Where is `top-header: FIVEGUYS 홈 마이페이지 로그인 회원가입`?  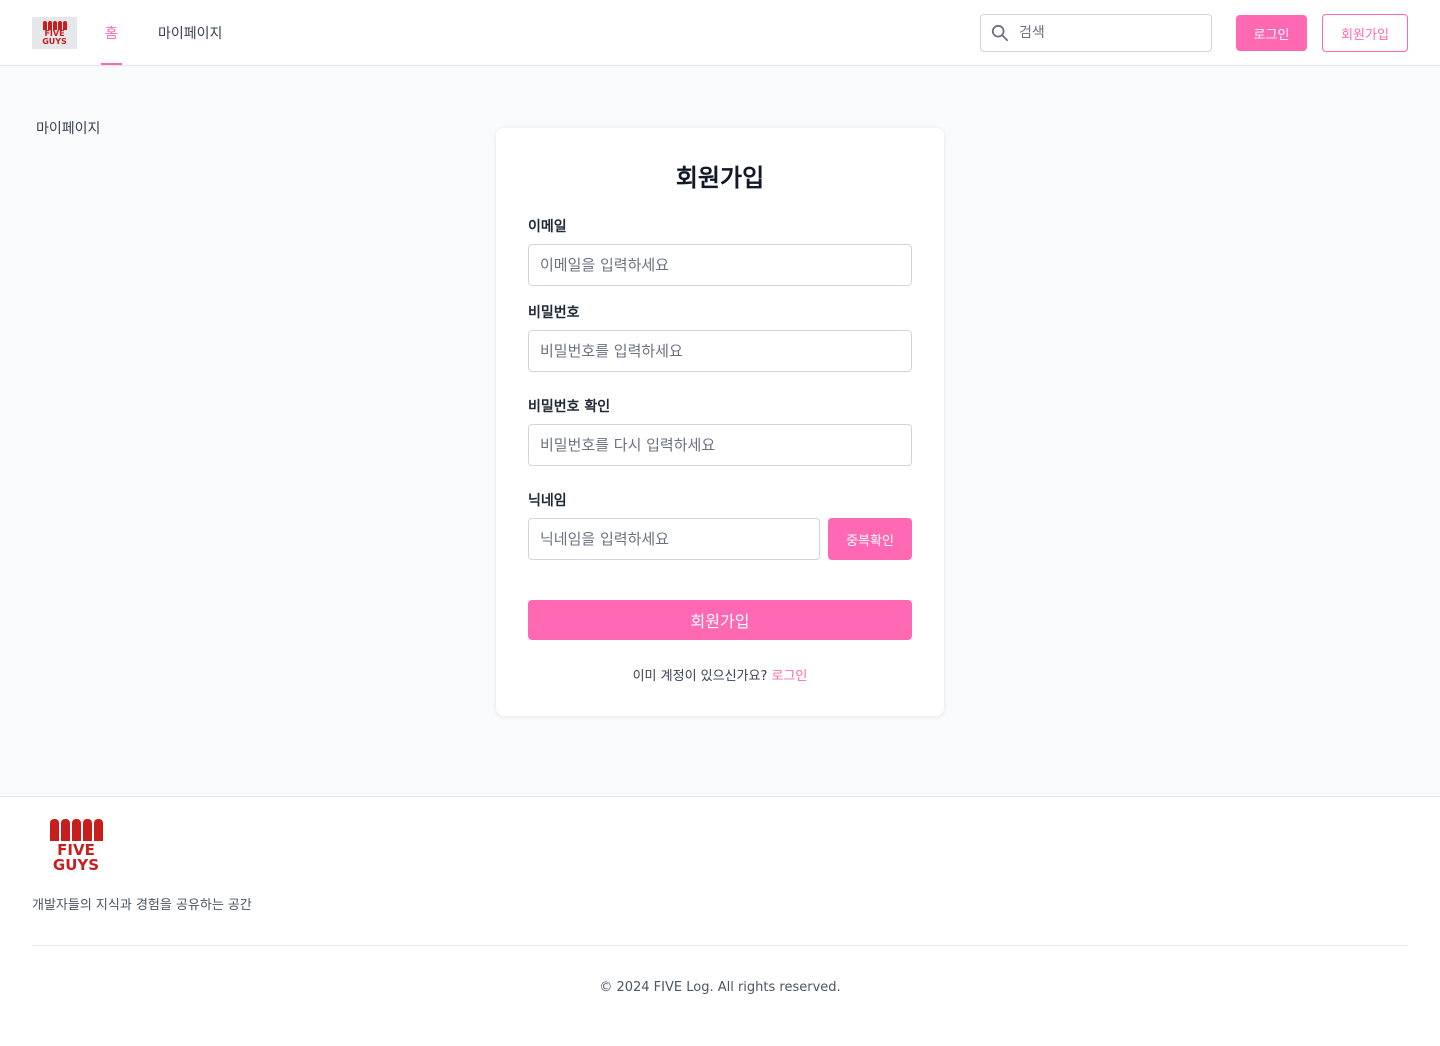 top-header: FIVEGUYS 홈 마이페이지 로그인 회원가입 is located at coordinates (720, 33).